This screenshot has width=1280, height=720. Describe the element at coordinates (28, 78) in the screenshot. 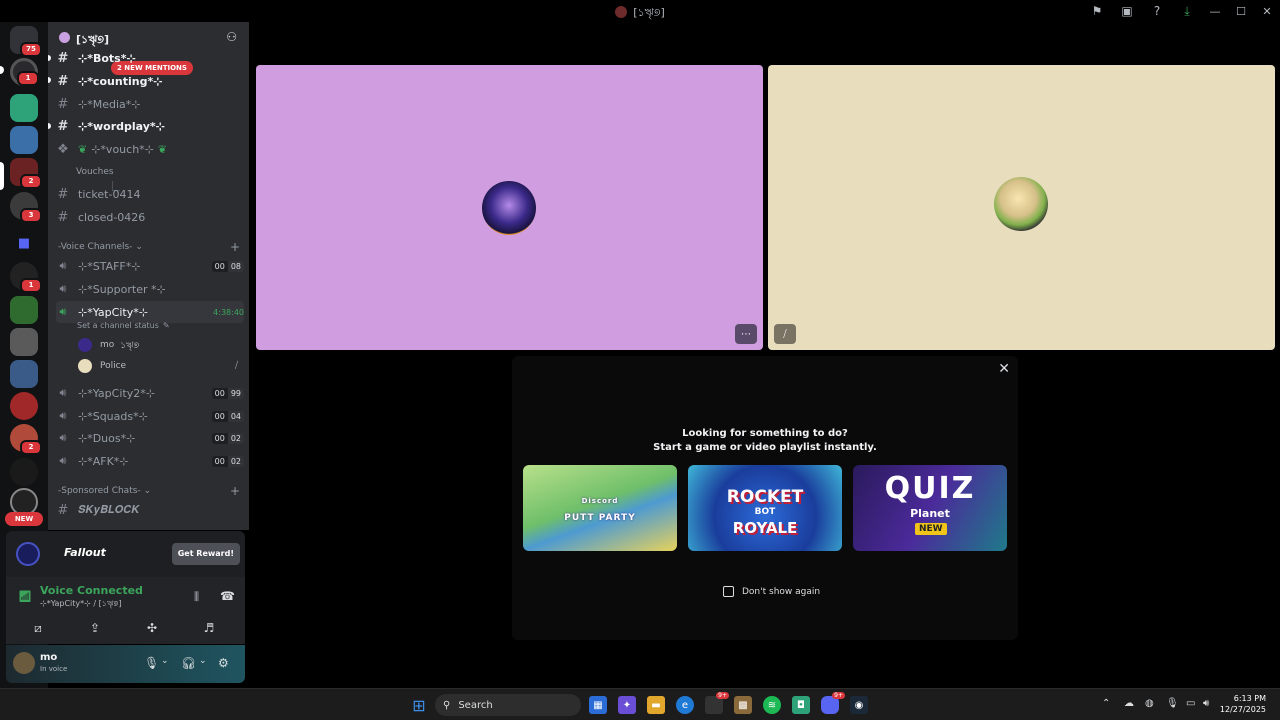

I see `mention-badge: 1` at that location.